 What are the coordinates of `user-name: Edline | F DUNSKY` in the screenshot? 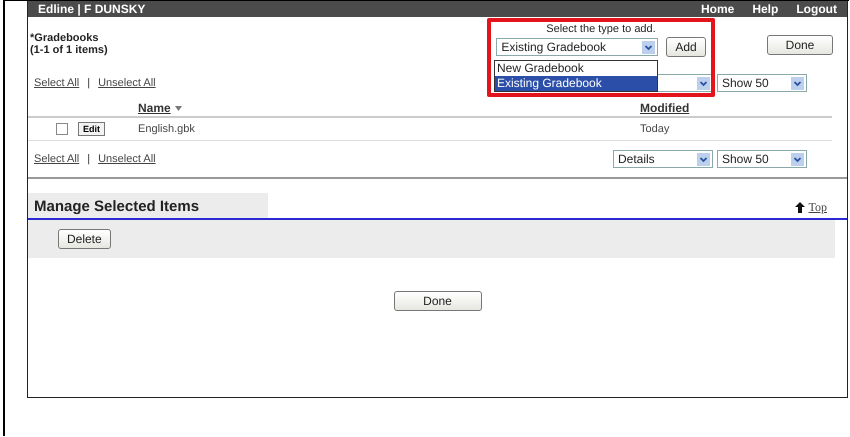 It's located at (92, 9).